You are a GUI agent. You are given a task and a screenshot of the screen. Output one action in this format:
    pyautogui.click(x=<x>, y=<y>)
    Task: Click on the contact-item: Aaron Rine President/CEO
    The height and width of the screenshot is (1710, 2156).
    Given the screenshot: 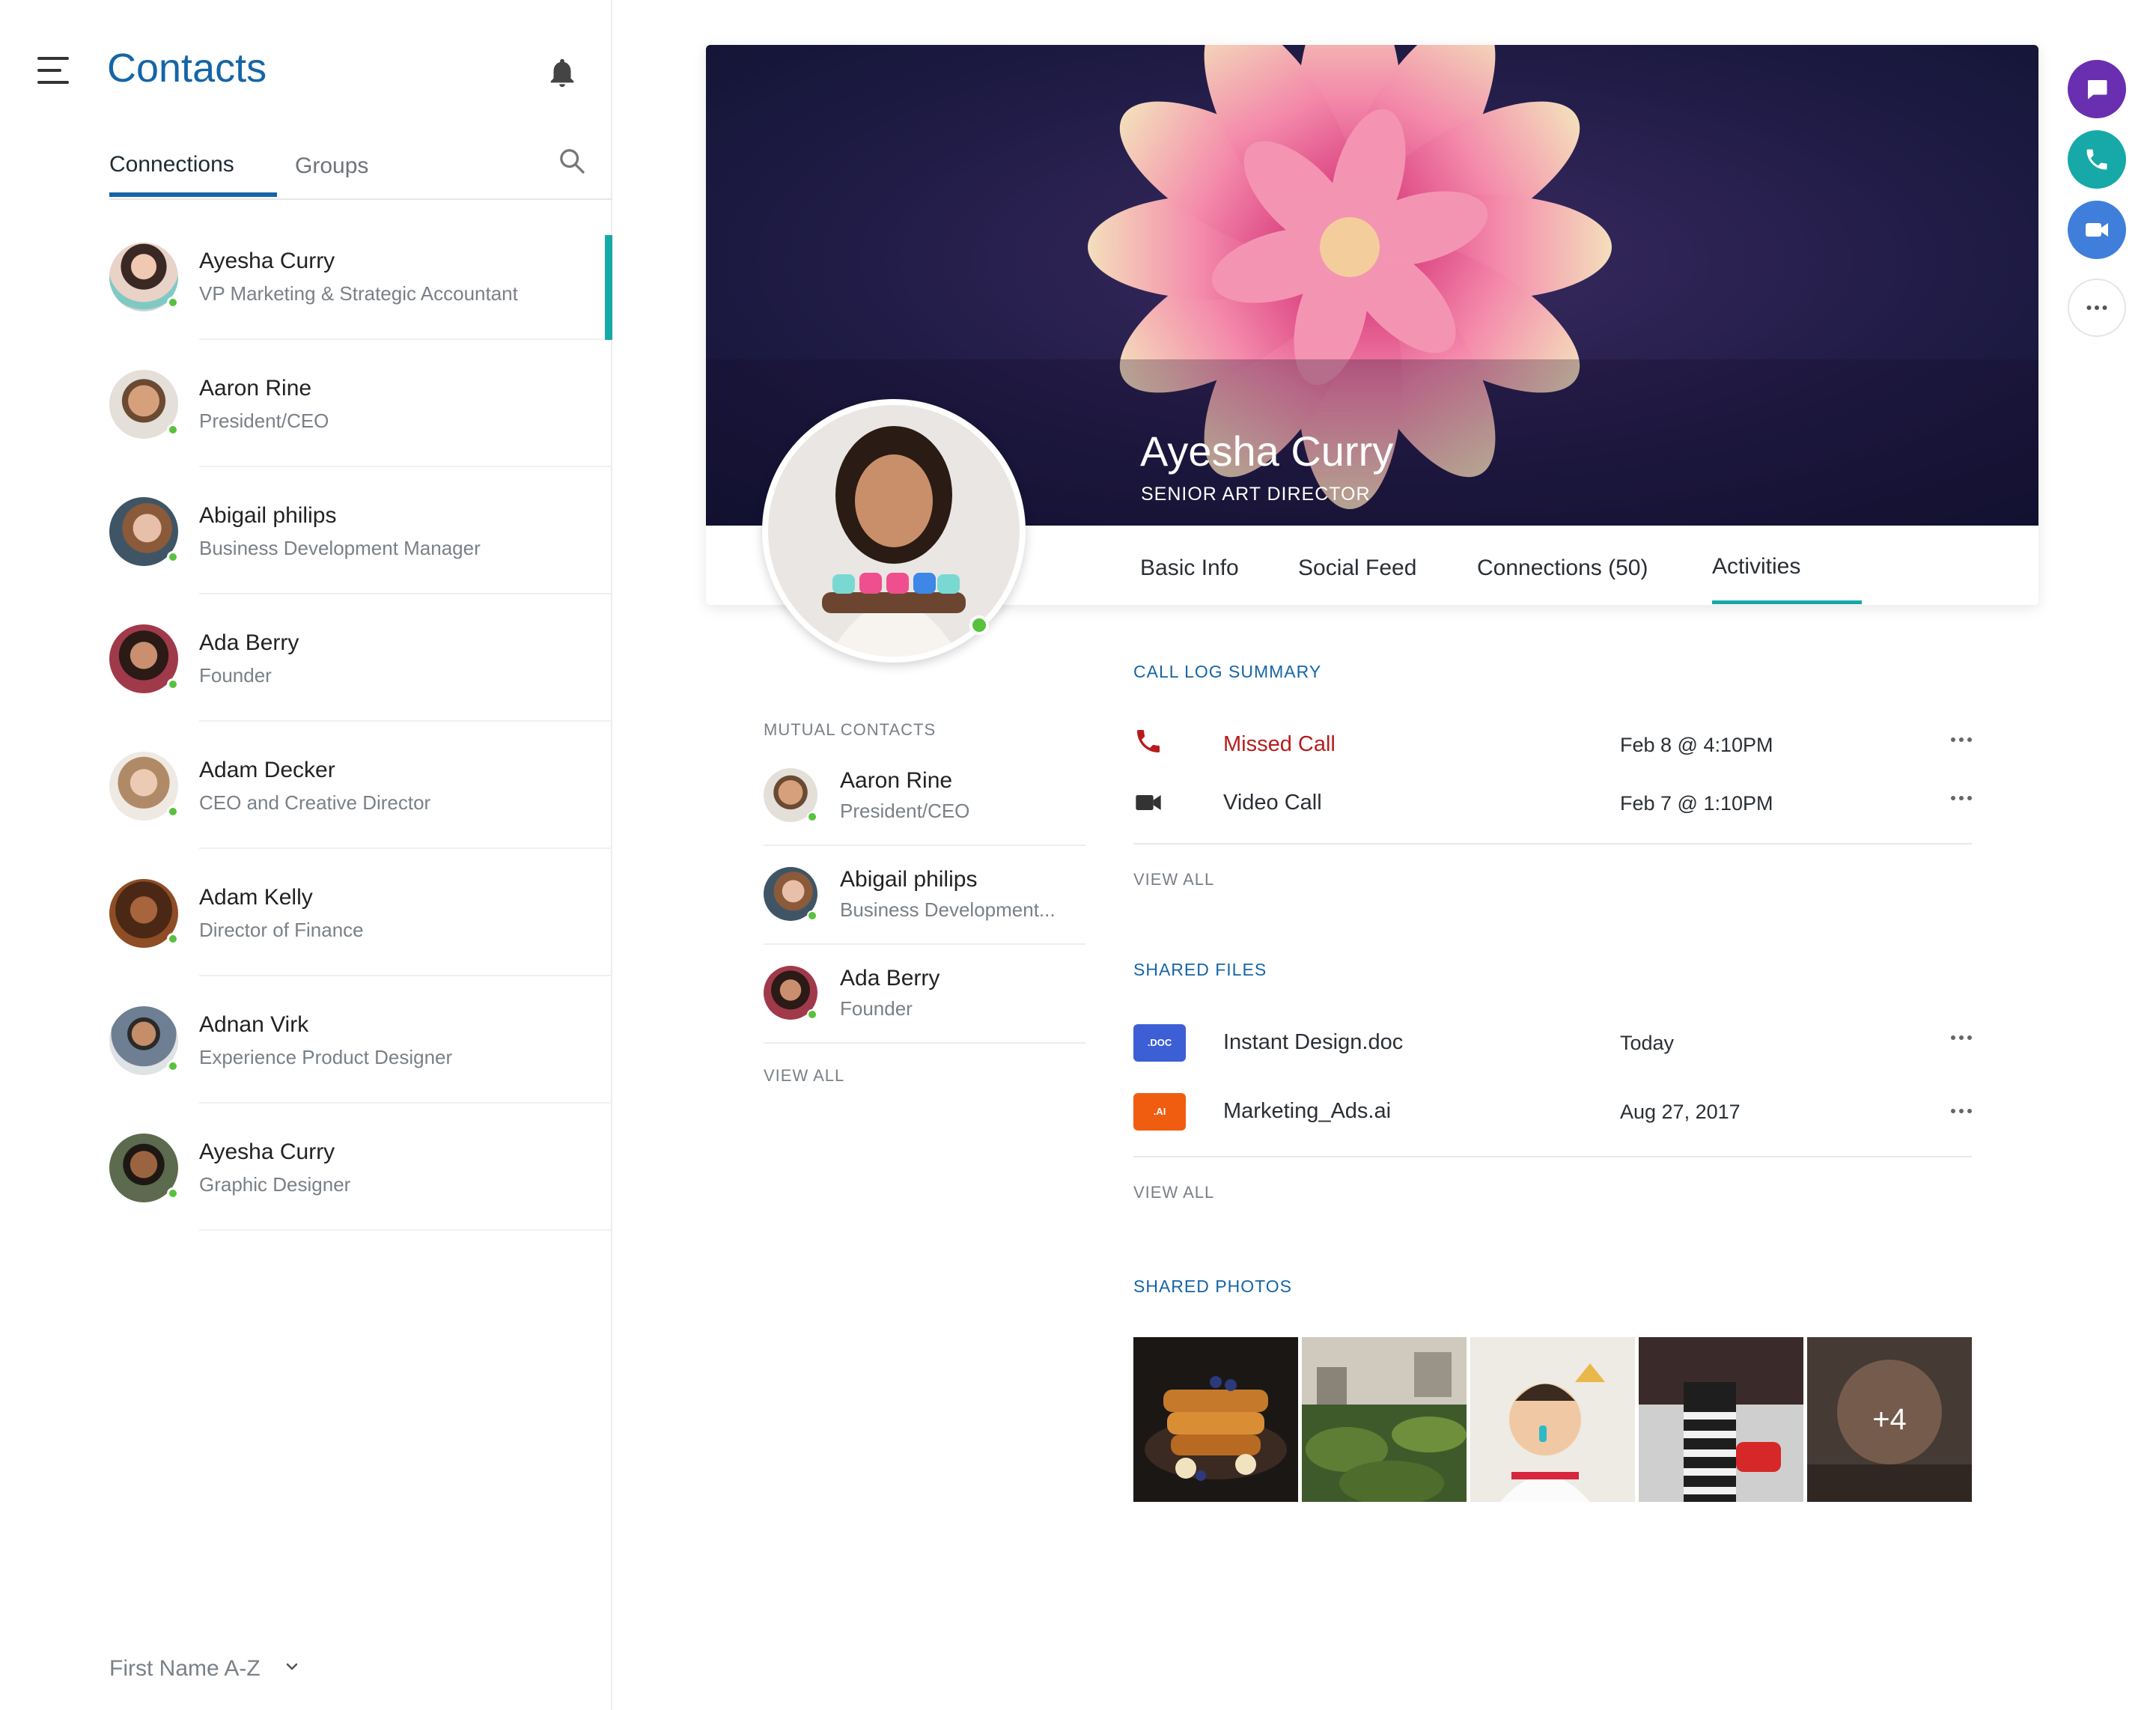 What is the action you would take?
    pyautogui.click(x=306, y=416)
    